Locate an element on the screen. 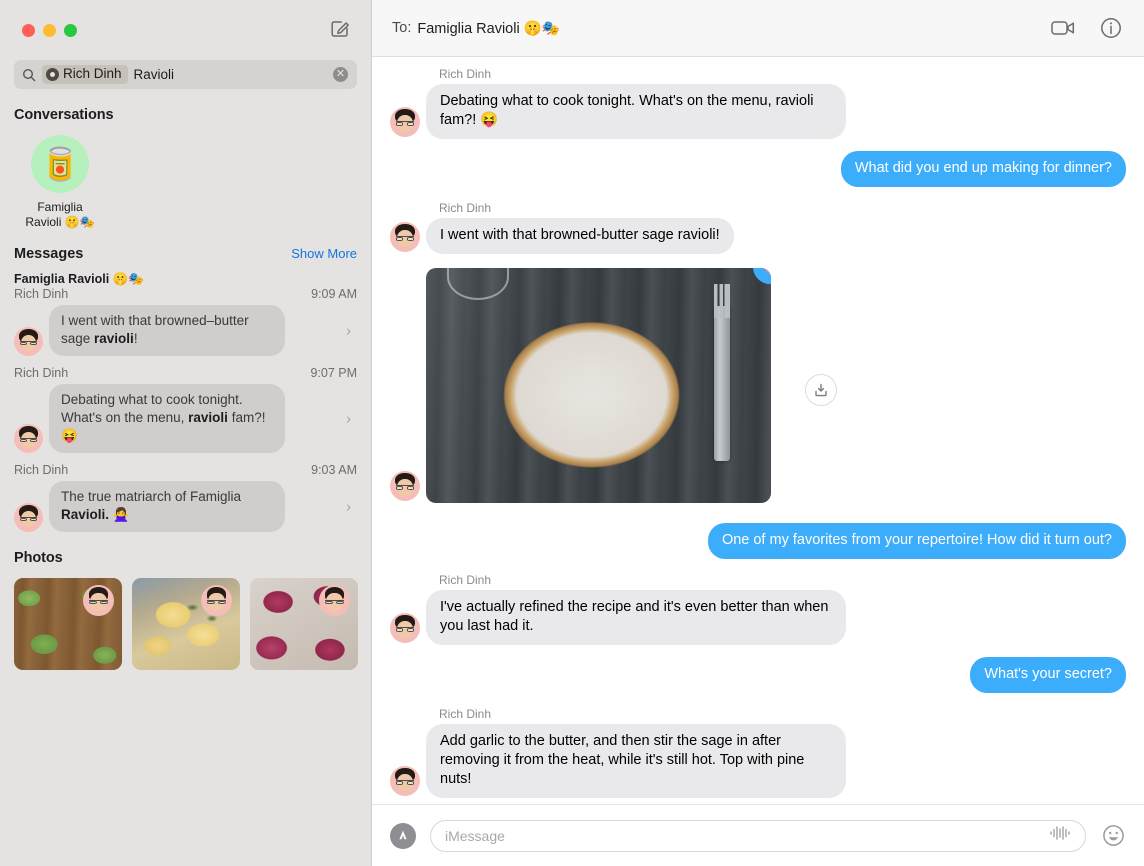 Image resolution: width=1144 pixels, height=866 pixels. result-timestamp: 9:07 PM is located at coordinates (333, 373).